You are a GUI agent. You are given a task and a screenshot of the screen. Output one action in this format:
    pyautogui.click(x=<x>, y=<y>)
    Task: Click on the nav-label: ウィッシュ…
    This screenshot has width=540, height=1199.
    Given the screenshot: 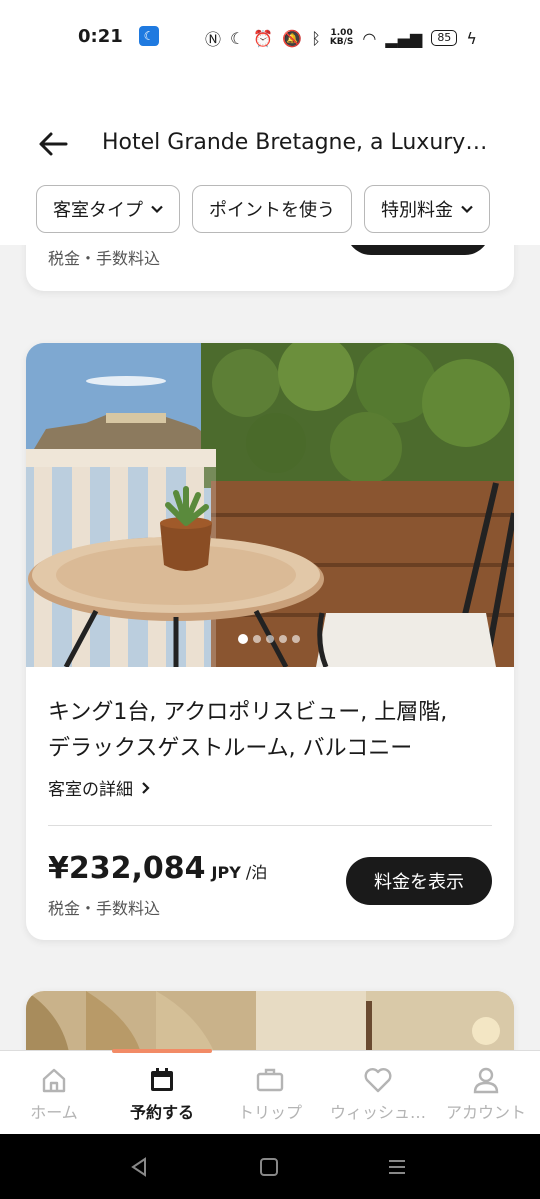 What is the action you would take?
    pyautogui.click(x=377, y=1112)
    